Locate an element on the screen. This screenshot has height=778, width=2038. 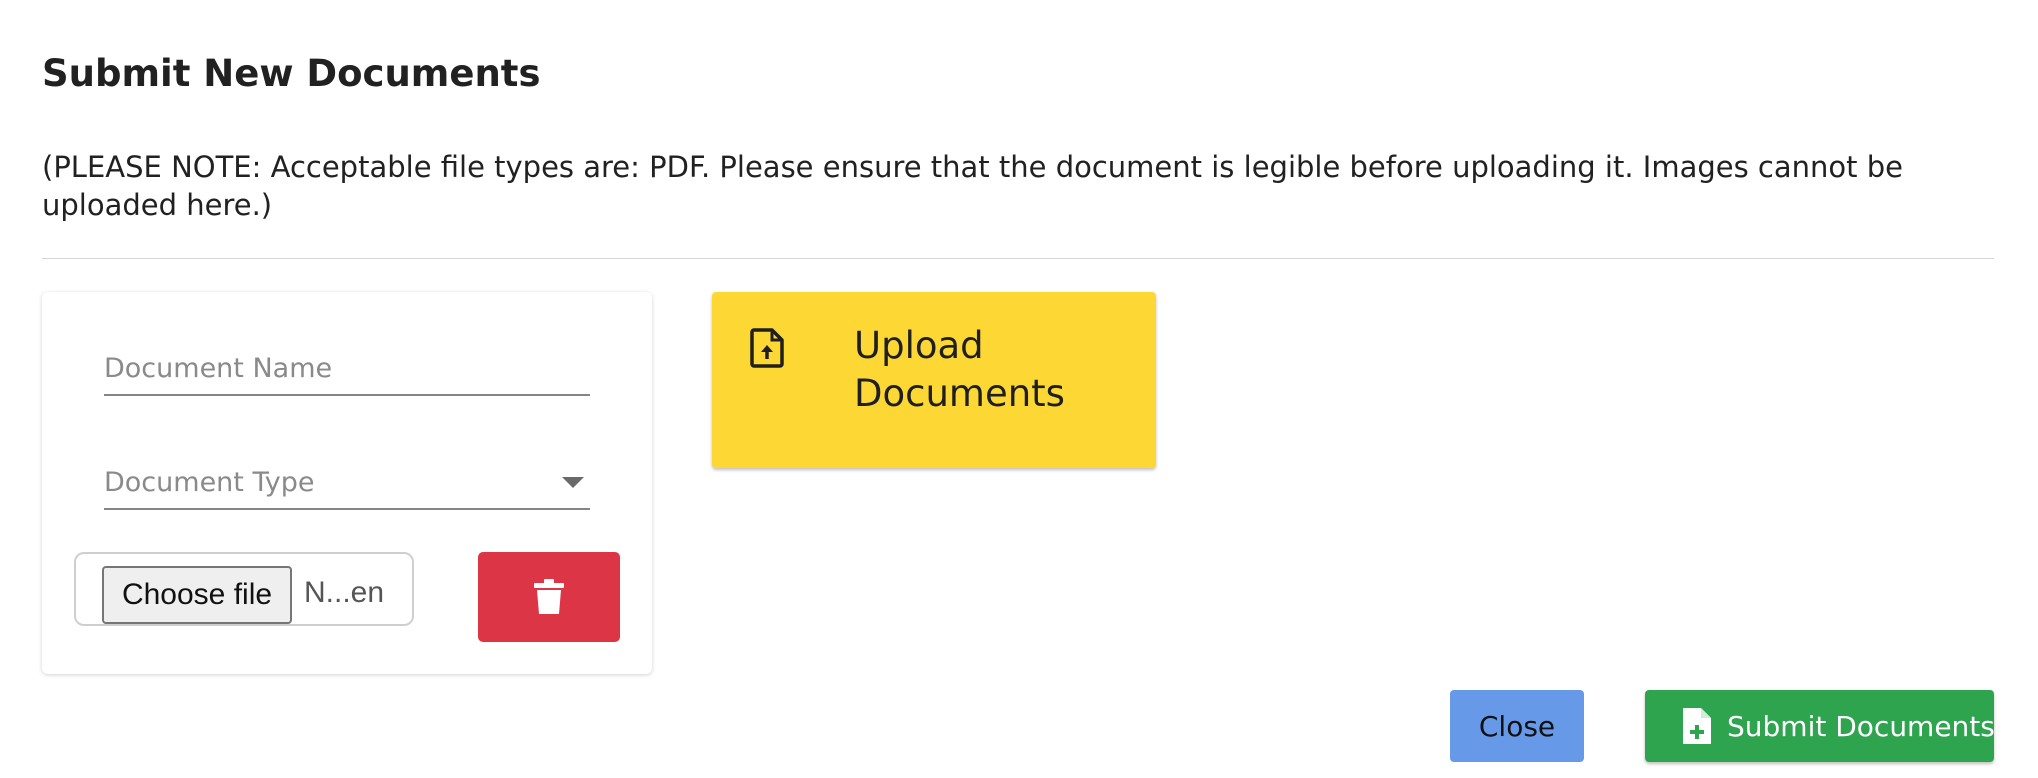
chevron-down-icon is located at coordinates (573, 482).